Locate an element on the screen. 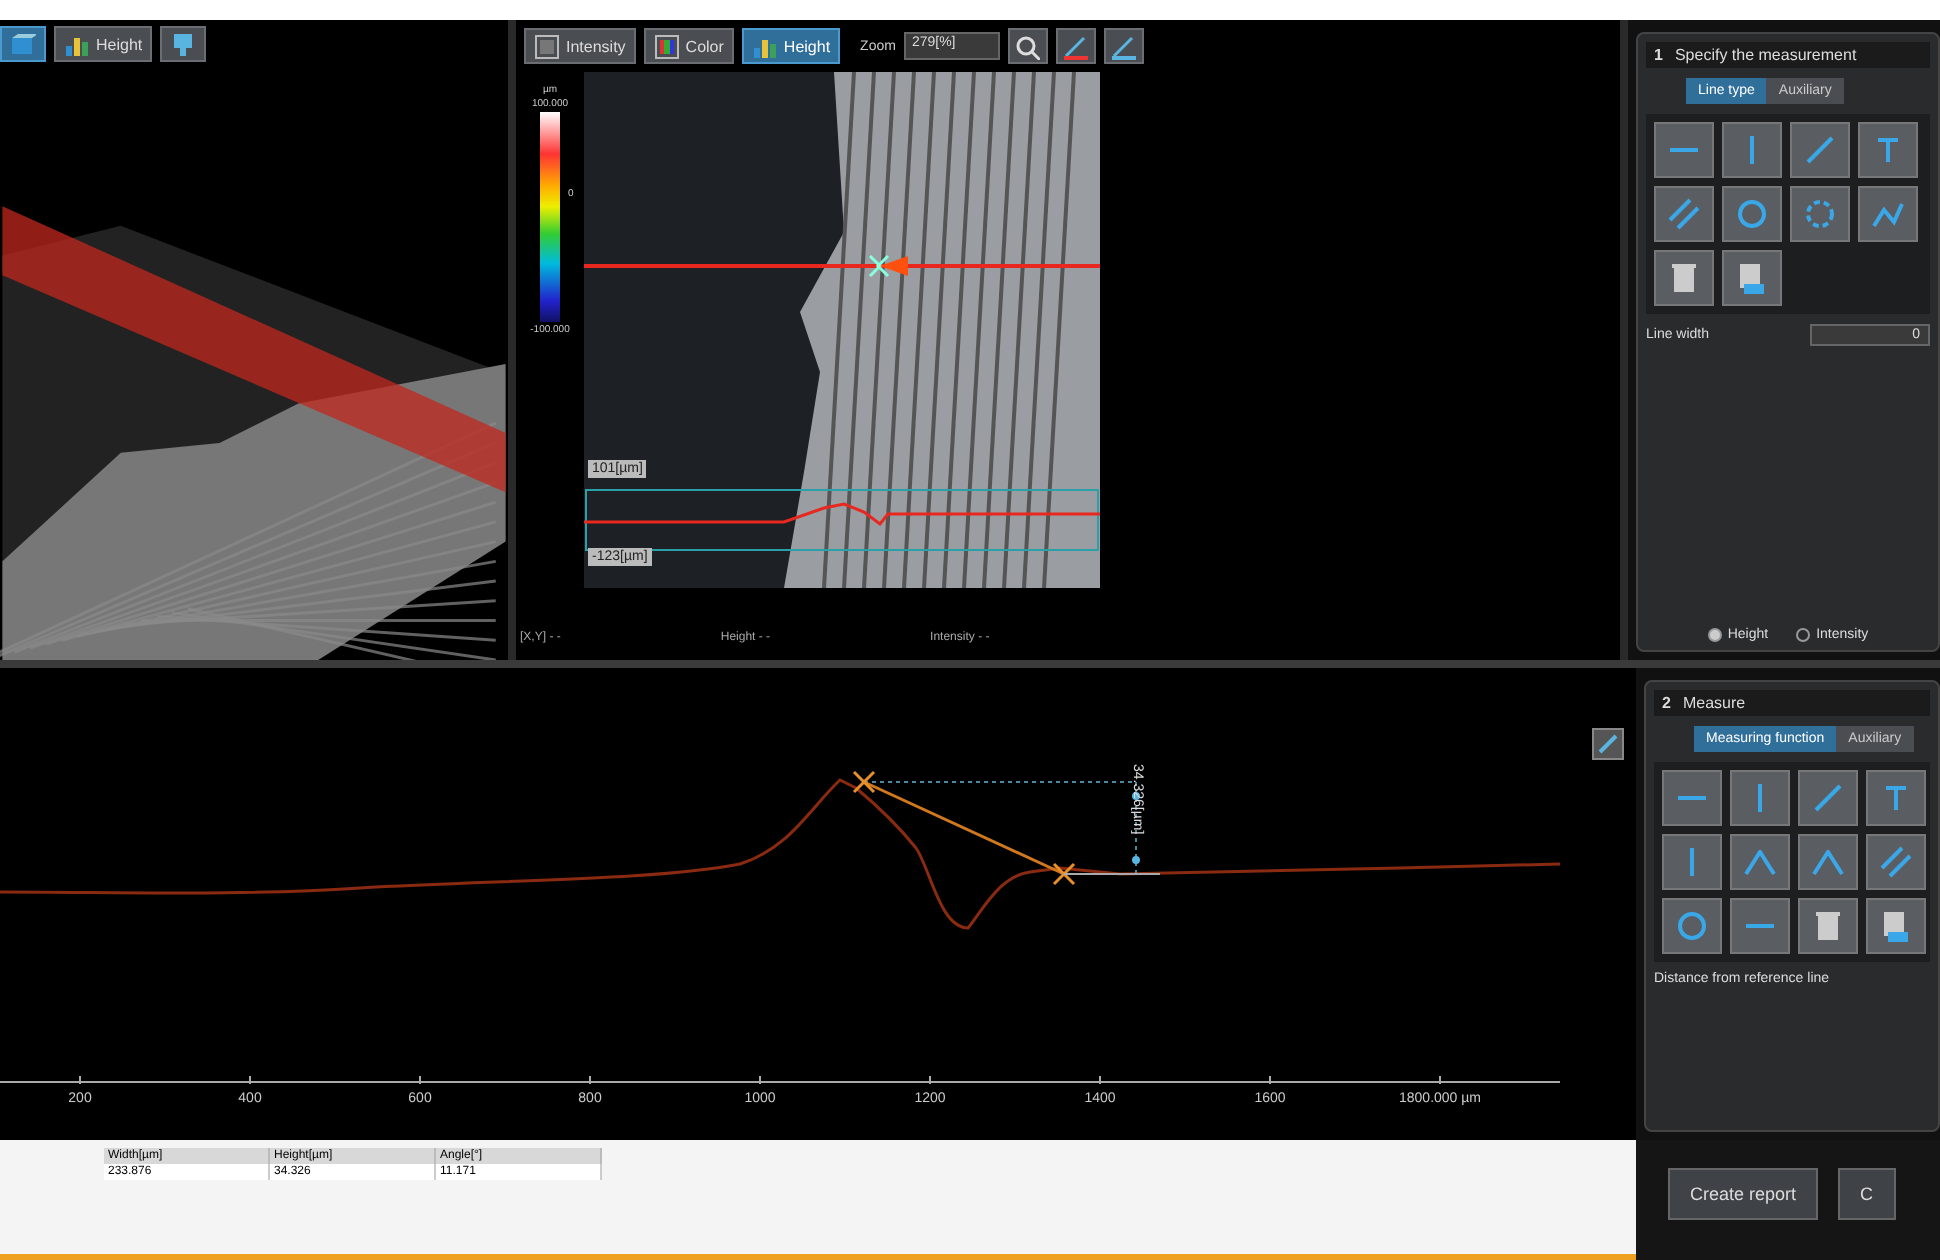 The width and height of the screenshot is (1940, 1260). intensity-mode-button: Intensity is located at coordinates (580, 46).